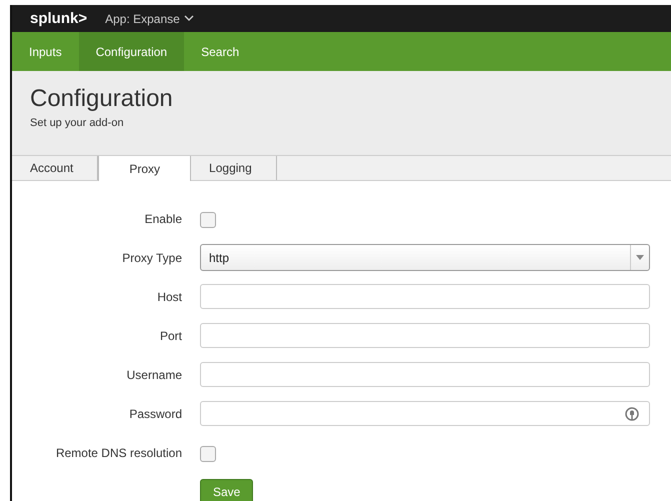 This screenshot has height=501, width=671. I want to click on field-label: Port, so click(170, 335).